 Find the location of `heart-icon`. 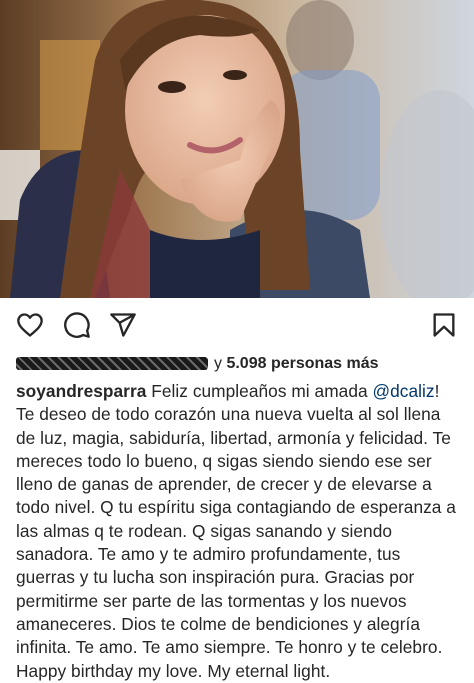

heart-icon is located at coordinates (30, 325).